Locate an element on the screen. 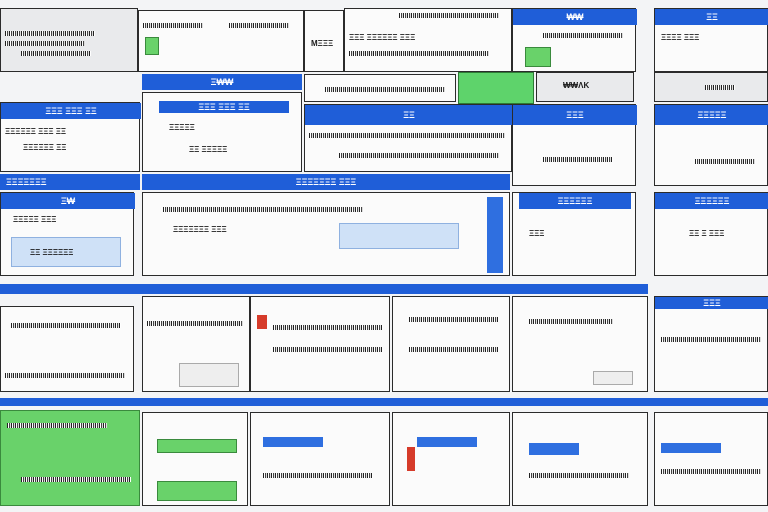  green-action-button is located at coordinates (496, 88).